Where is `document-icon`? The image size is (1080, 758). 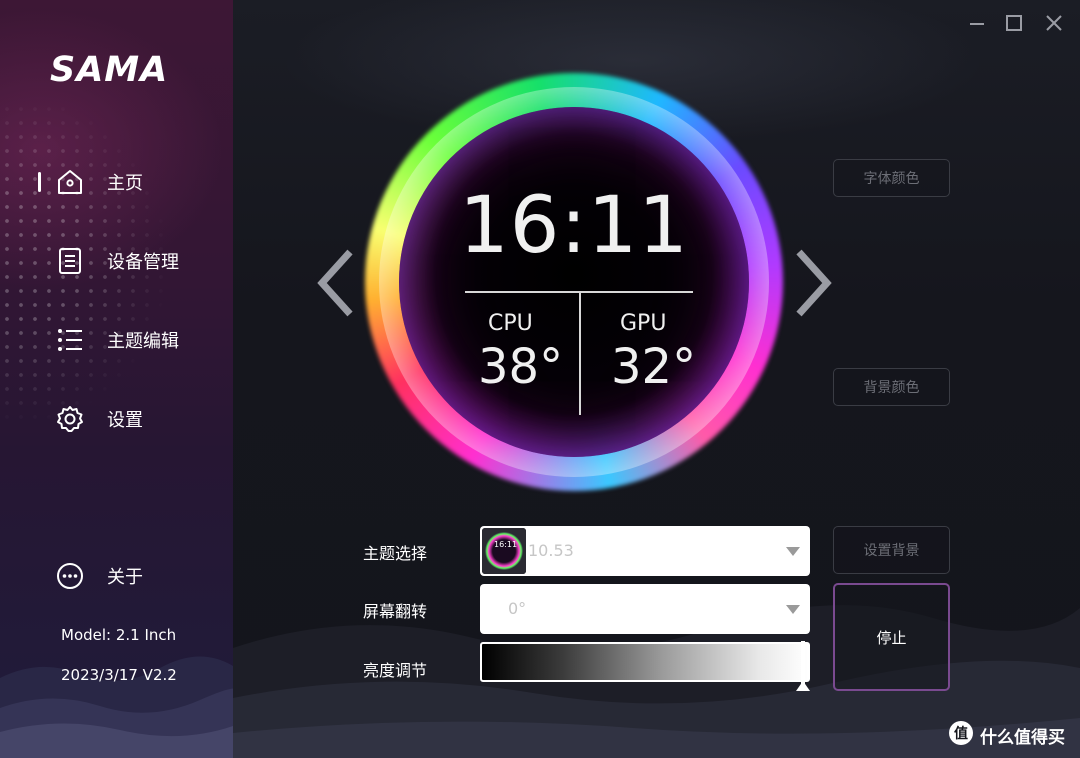
document-icon is located at coordinates (70, 261).